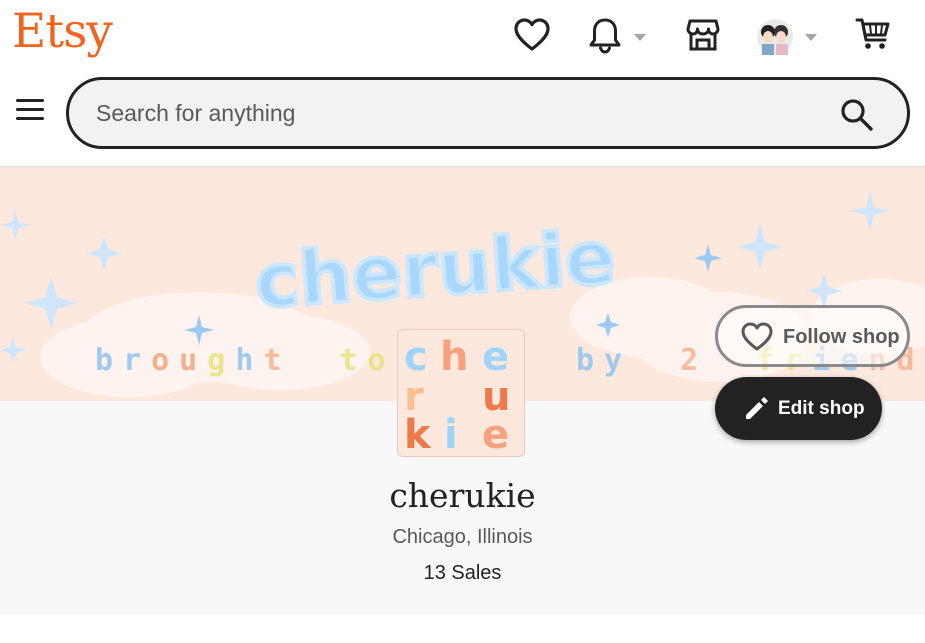  I want to click on search-bar, so click(488, 113).